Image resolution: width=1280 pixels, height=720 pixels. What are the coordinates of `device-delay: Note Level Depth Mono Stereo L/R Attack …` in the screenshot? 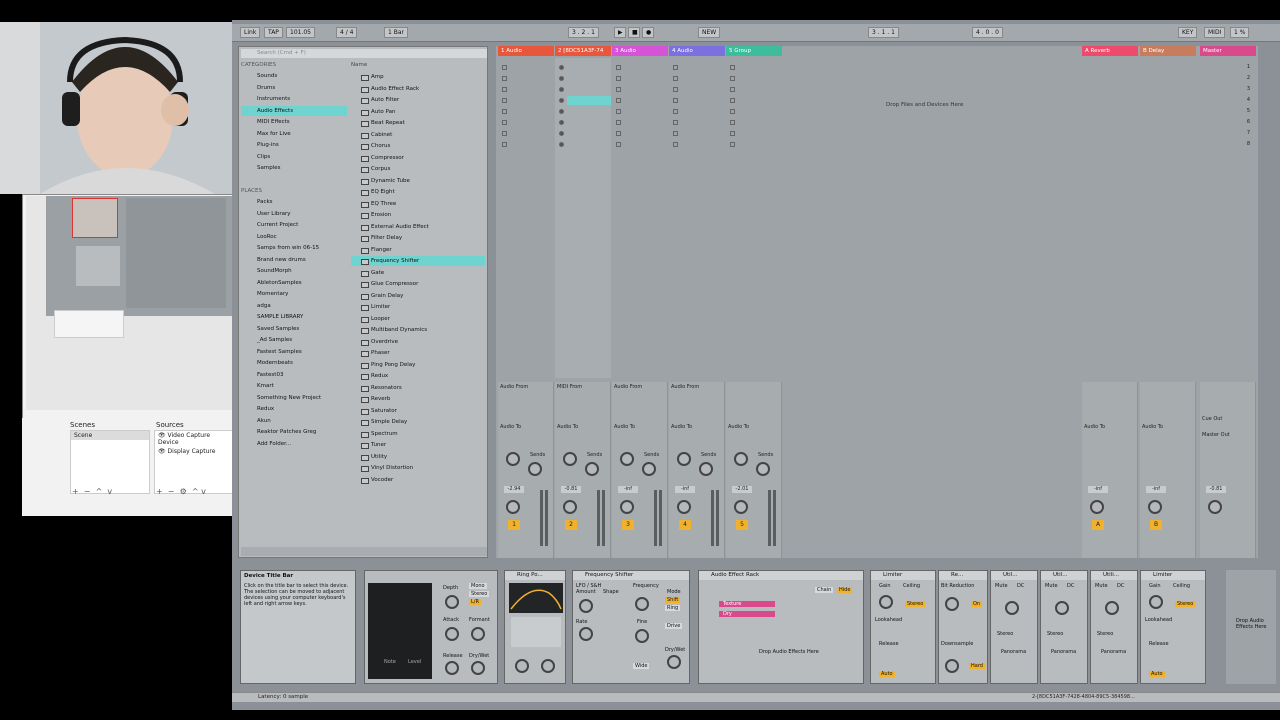 It's located at (431, 627).